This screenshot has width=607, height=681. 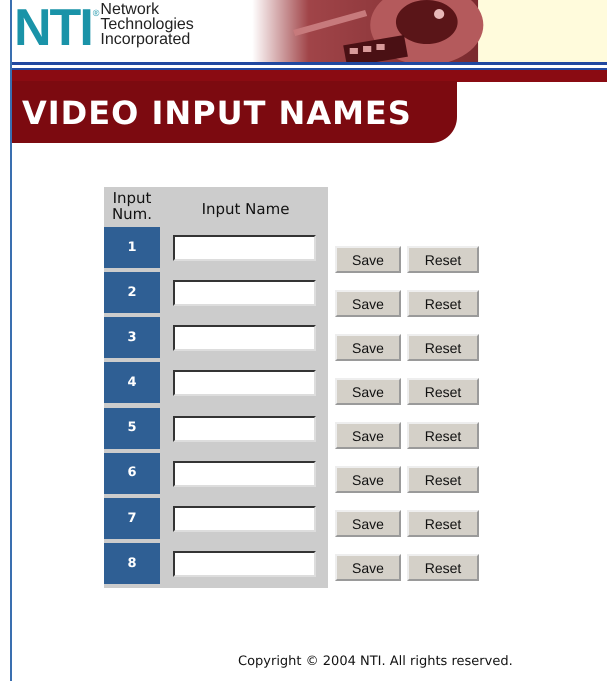 What do you see at coordinates (145, 39) in the screenshot?
I see `company-name: Incorporated` at bounding box center [145, 39].